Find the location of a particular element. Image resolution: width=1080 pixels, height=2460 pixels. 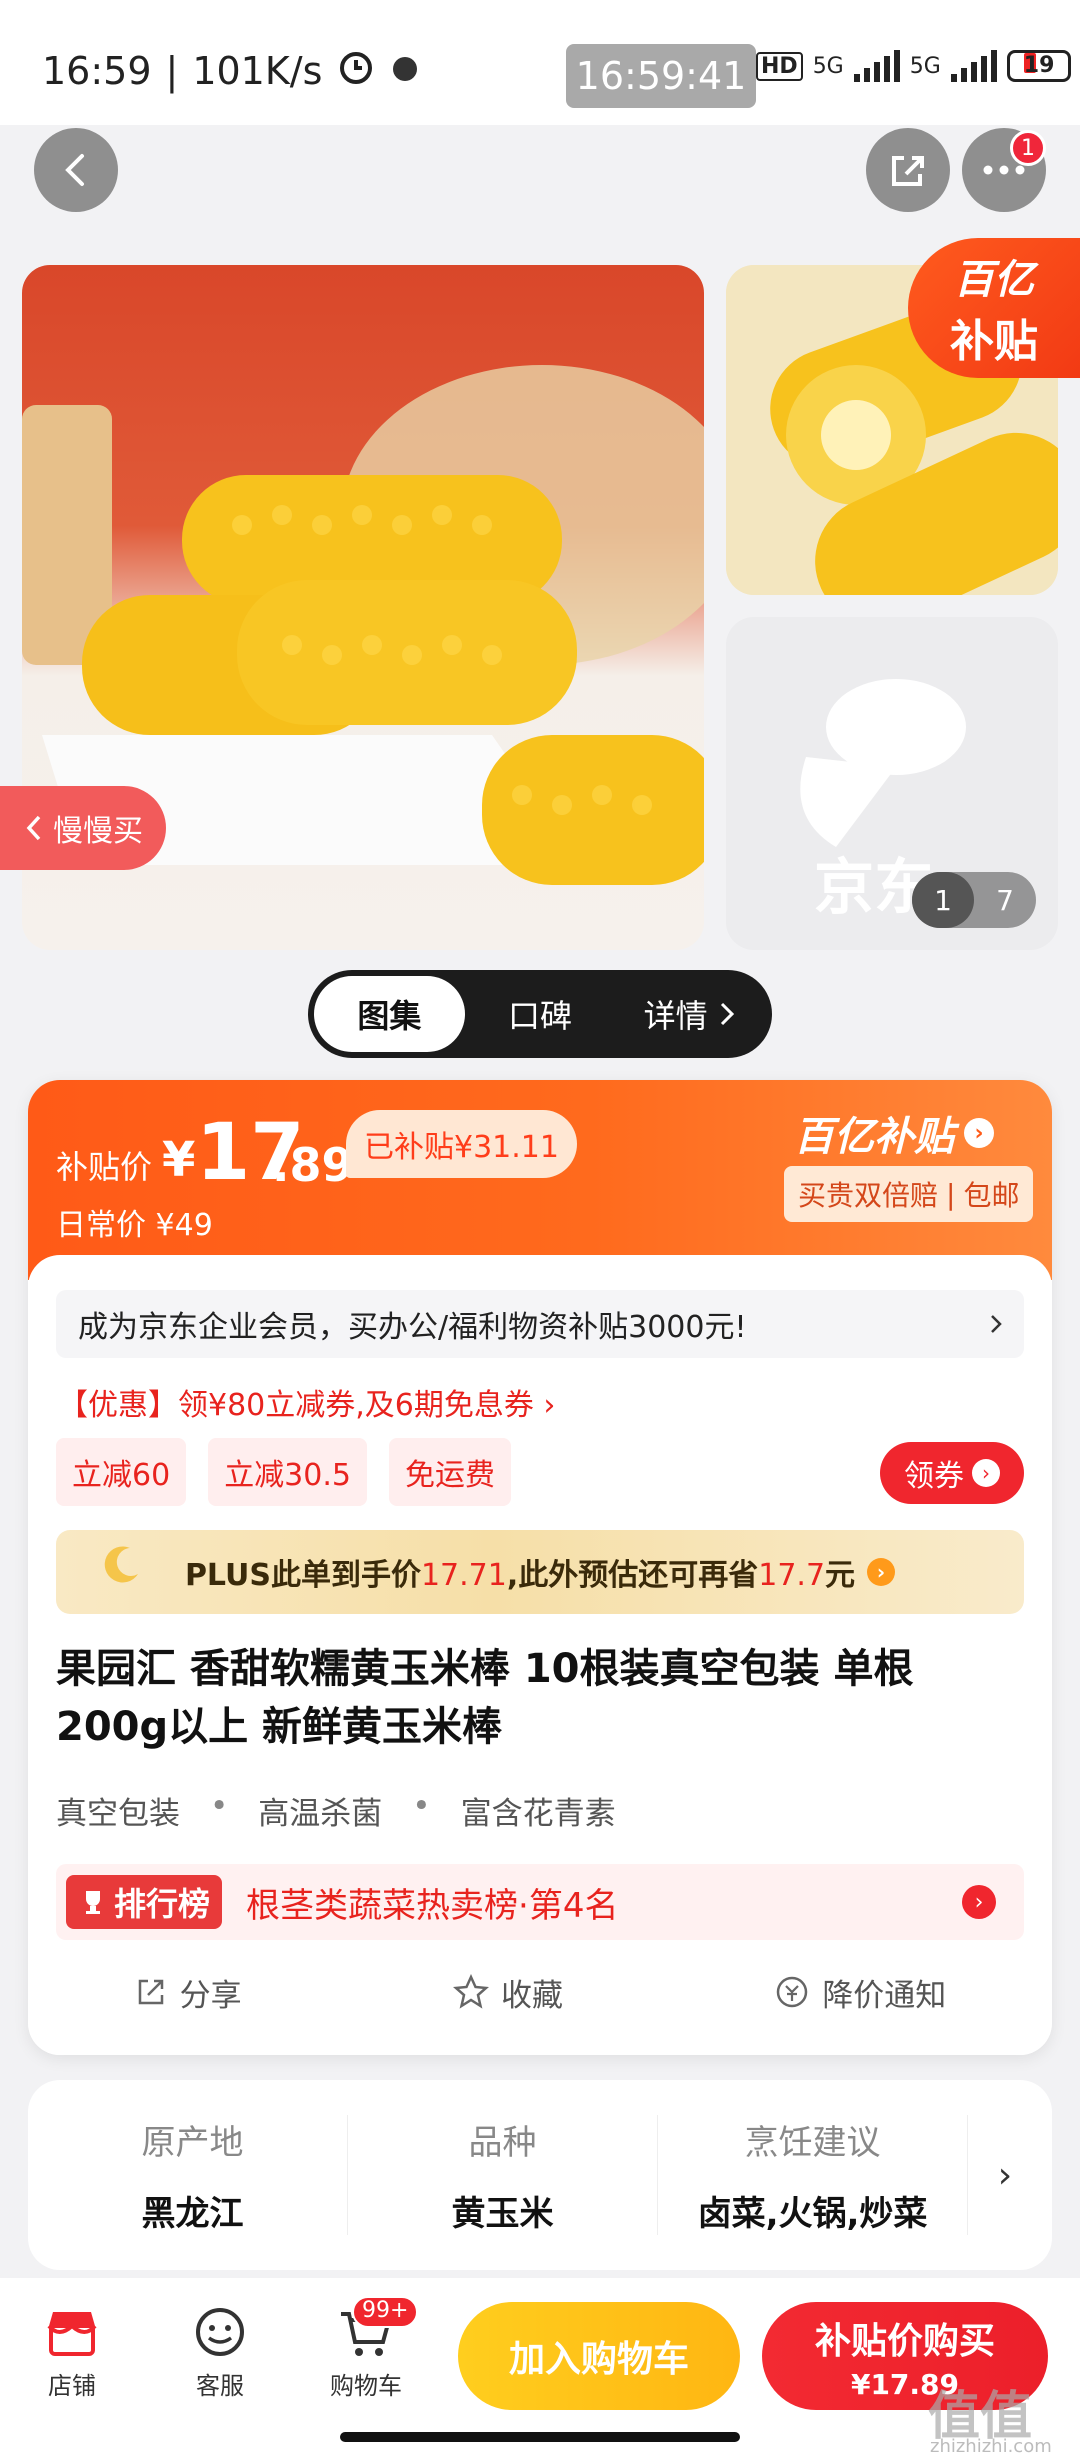

status-bar: 16:59 | 101K/s 16:59:41 HD 5G 5G 19 is located at coordinates (540, 62).